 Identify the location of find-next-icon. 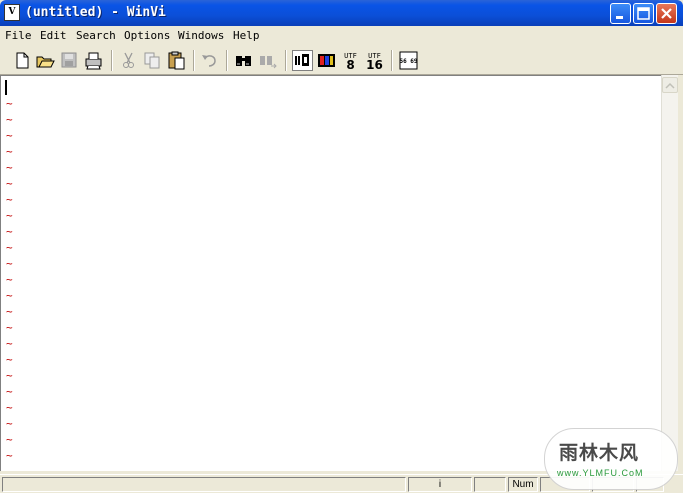
(268, 62).